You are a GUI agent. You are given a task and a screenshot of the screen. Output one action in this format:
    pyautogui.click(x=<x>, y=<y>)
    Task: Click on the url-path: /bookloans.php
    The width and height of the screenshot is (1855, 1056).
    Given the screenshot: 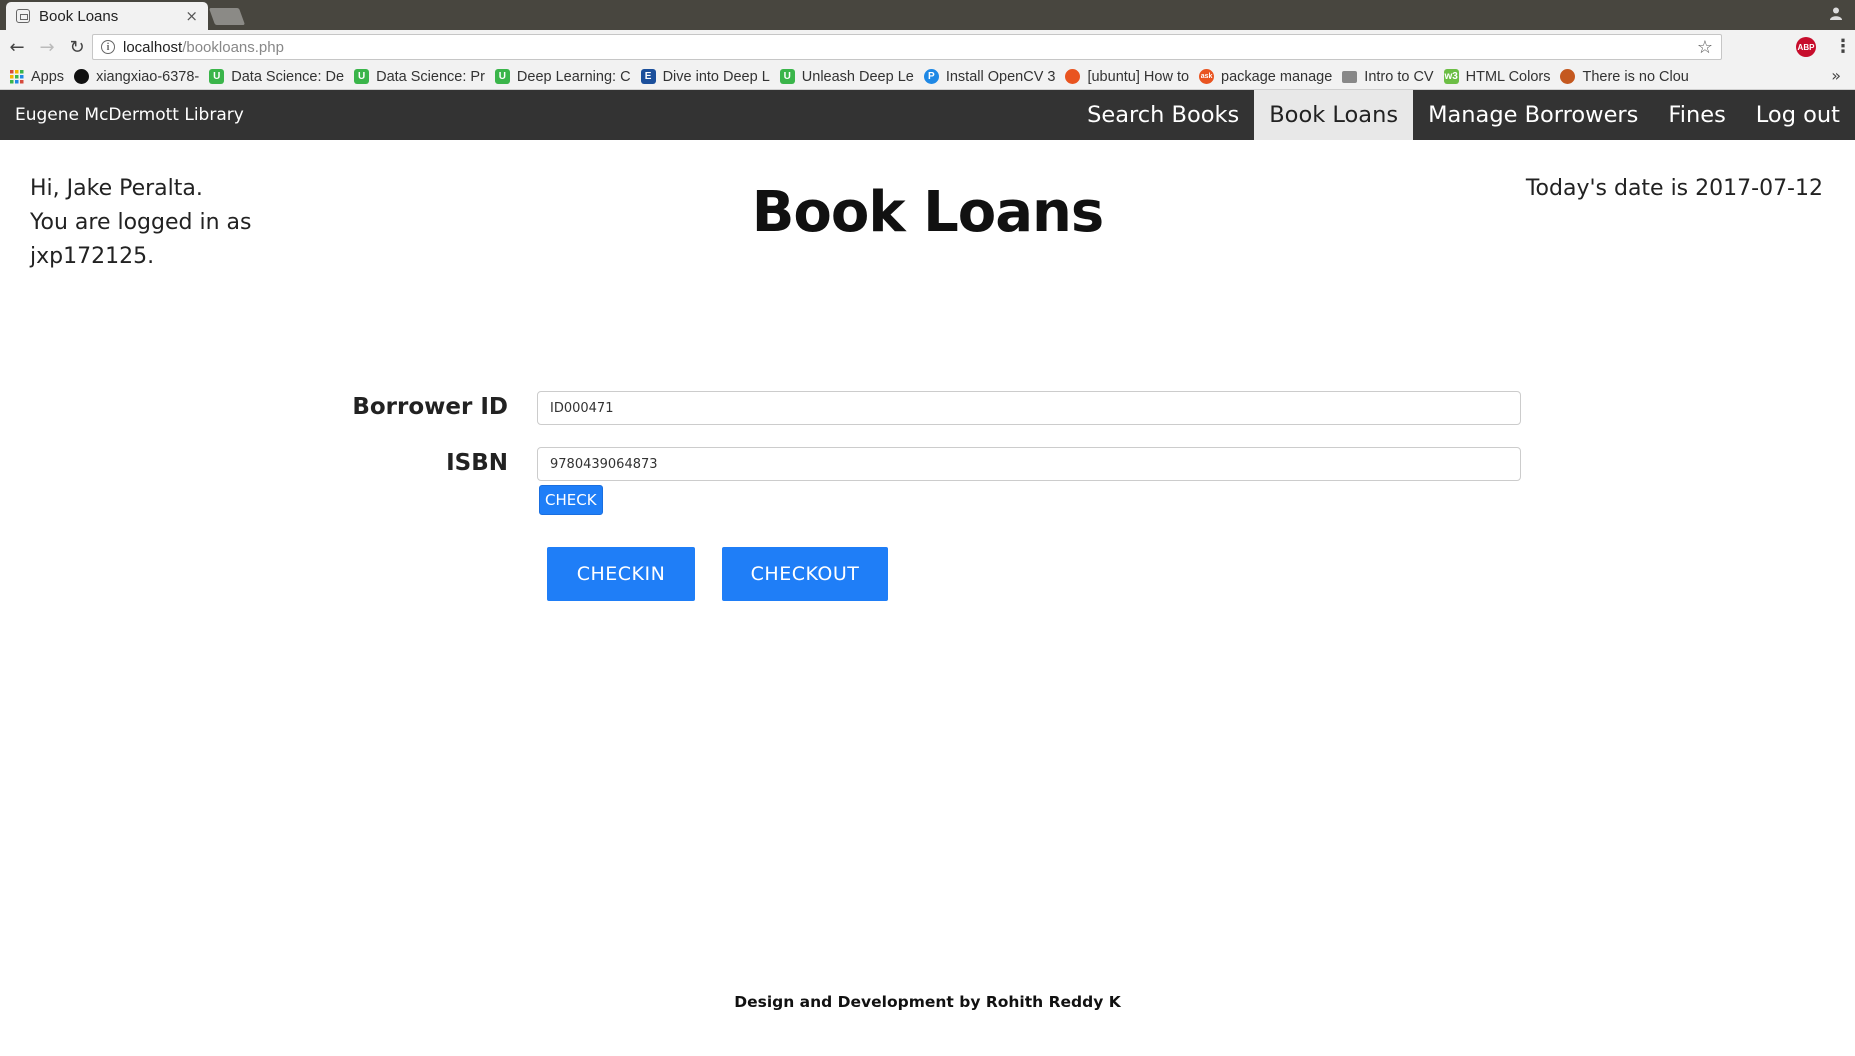 What is the action you would take?
    pyautogui.click(x=233, y=47)
    